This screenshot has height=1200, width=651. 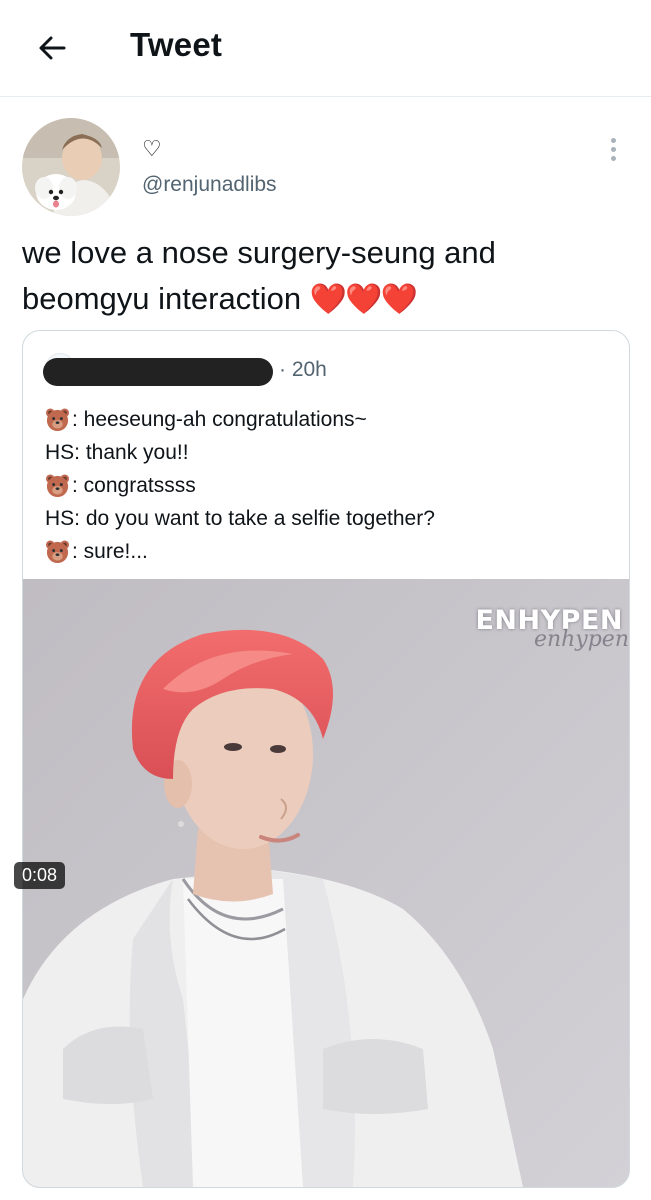 What do you see at coordinates (219, 419) in the screenshot?
I see `quoted-line-text: : heeseung-ah congratulations~` at bounding box center [219, 419].